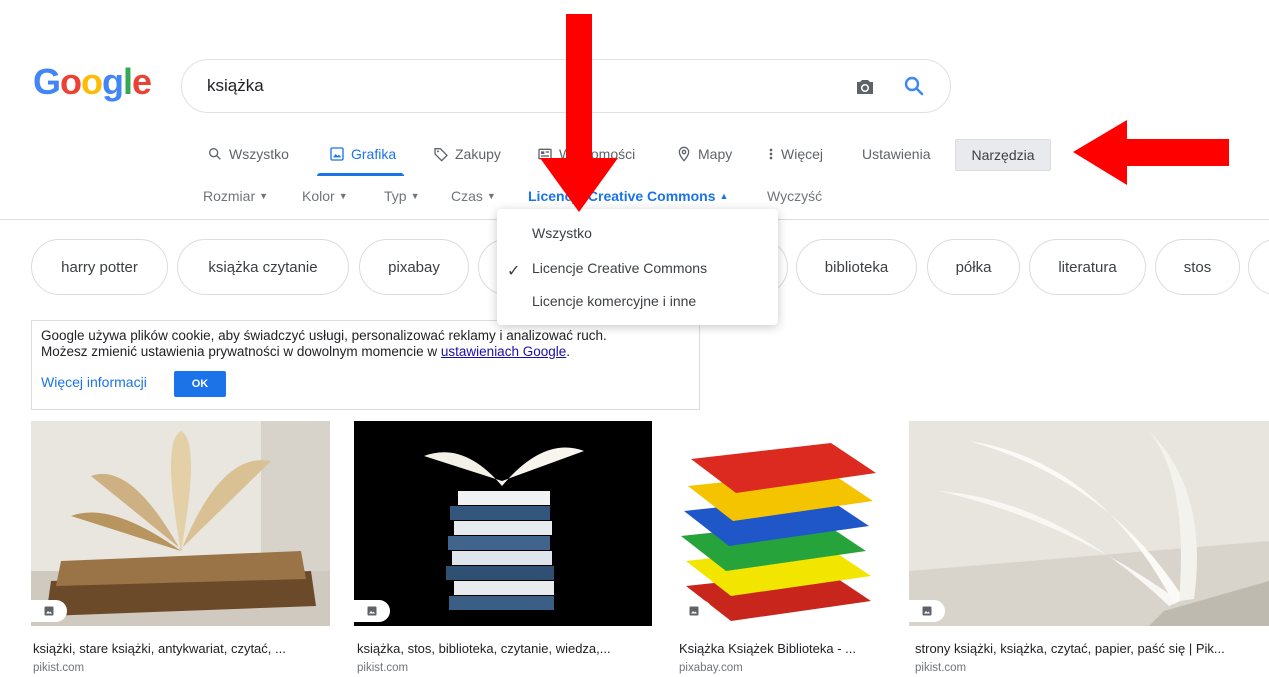  Describe the element at coordinates (579, 113) in the screenshot. I see `down-arrow-annotation` at that location.